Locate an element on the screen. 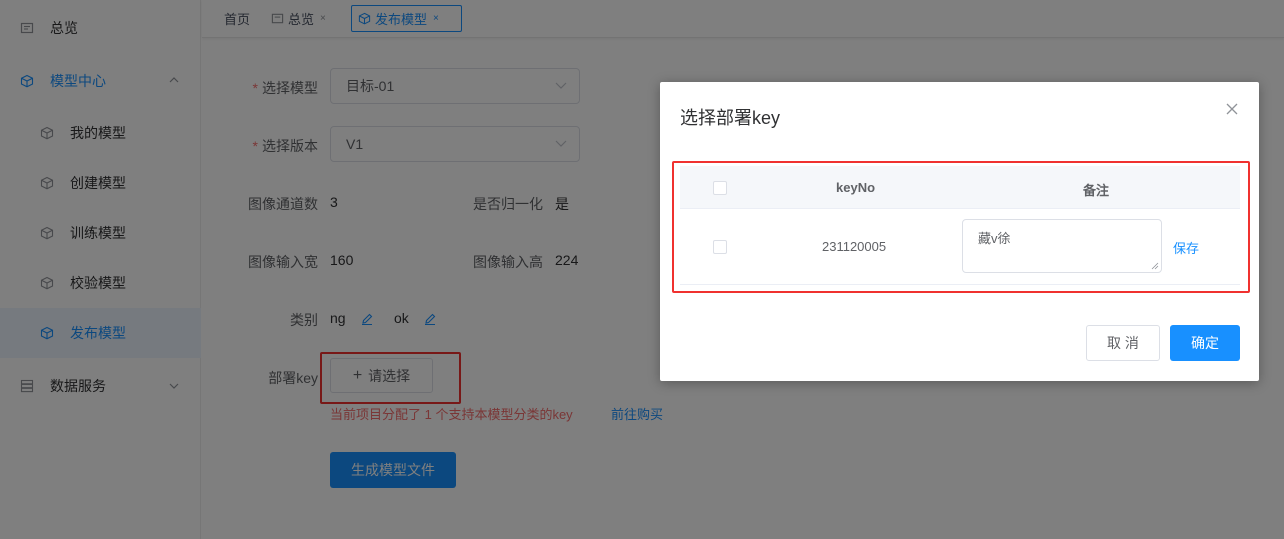 This screenshot has height=539, width=1284. table-row: 231120005 藏v徐 保存 is located at coordinates (960, 247).